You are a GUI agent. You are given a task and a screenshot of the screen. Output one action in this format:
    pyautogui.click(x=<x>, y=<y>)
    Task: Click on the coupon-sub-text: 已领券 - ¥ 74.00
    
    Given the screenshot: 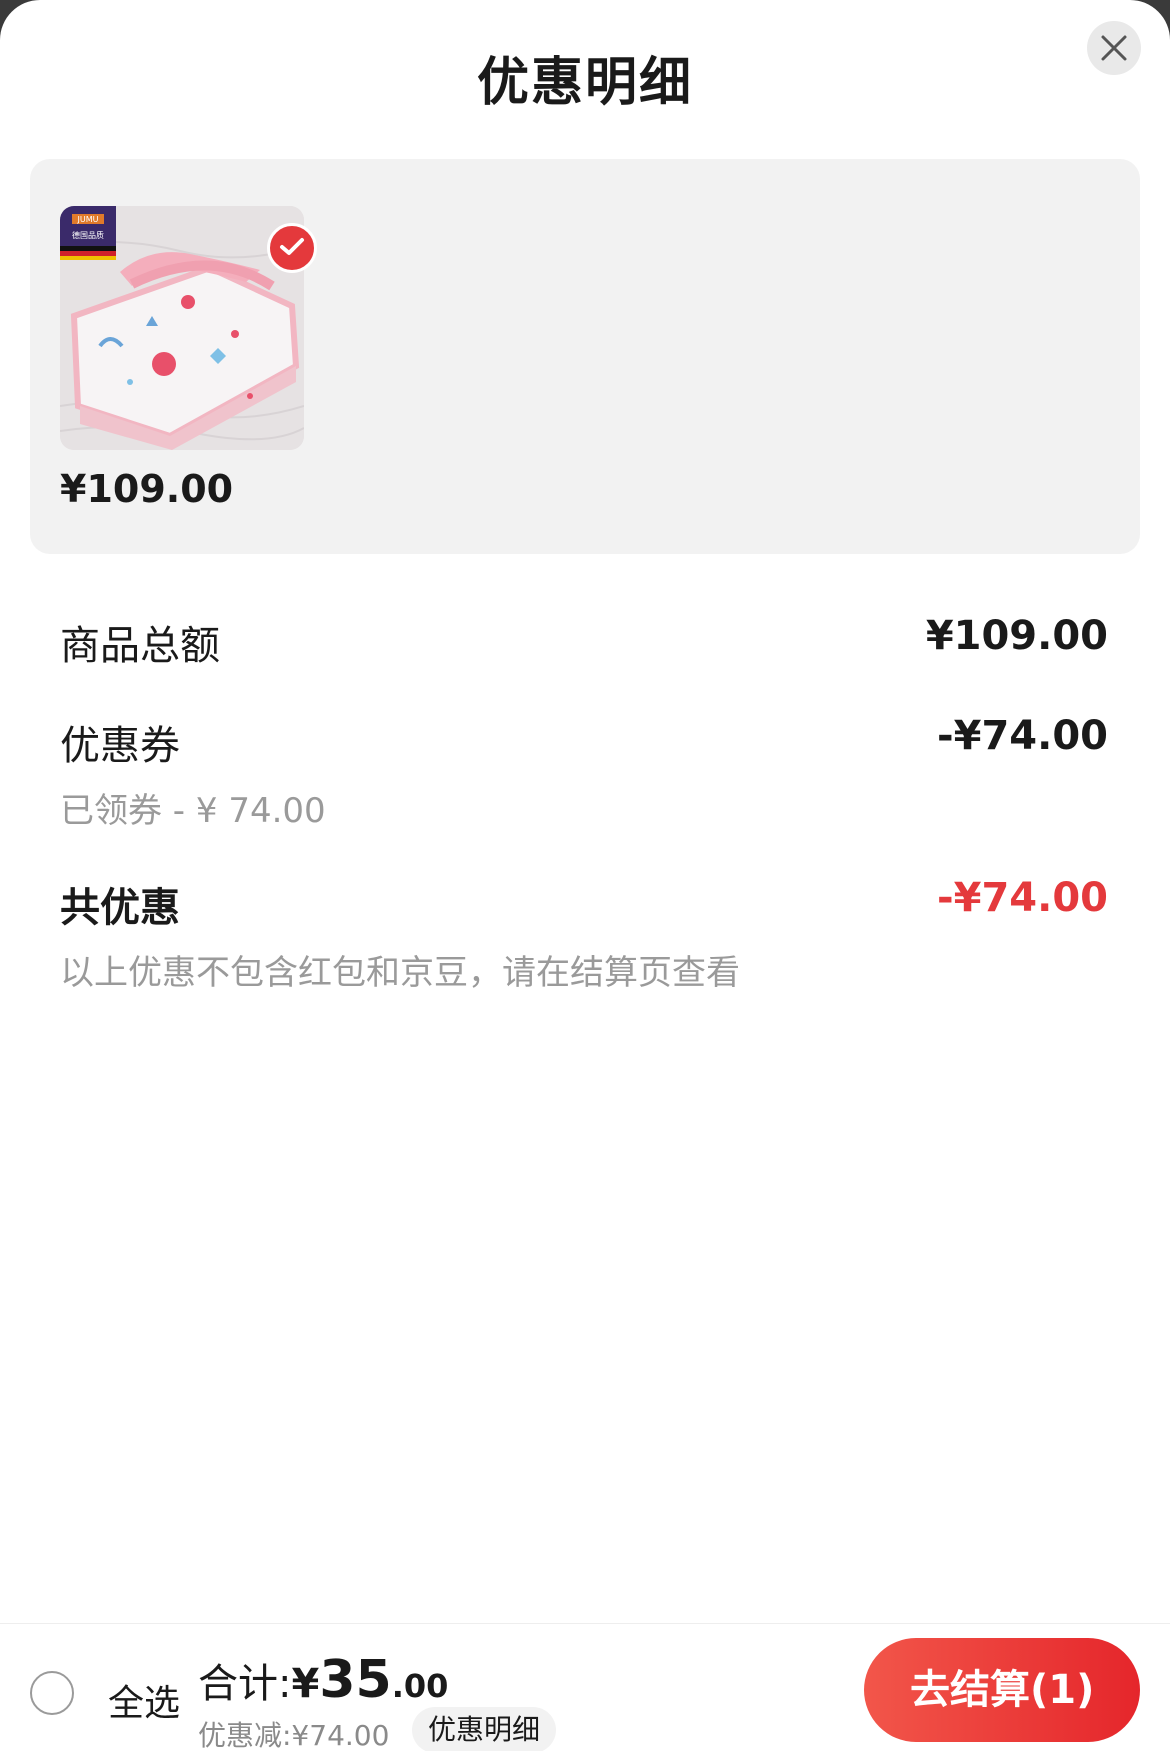 What is the action you would take?
    pyautogui.click(x=193, y=811)
    